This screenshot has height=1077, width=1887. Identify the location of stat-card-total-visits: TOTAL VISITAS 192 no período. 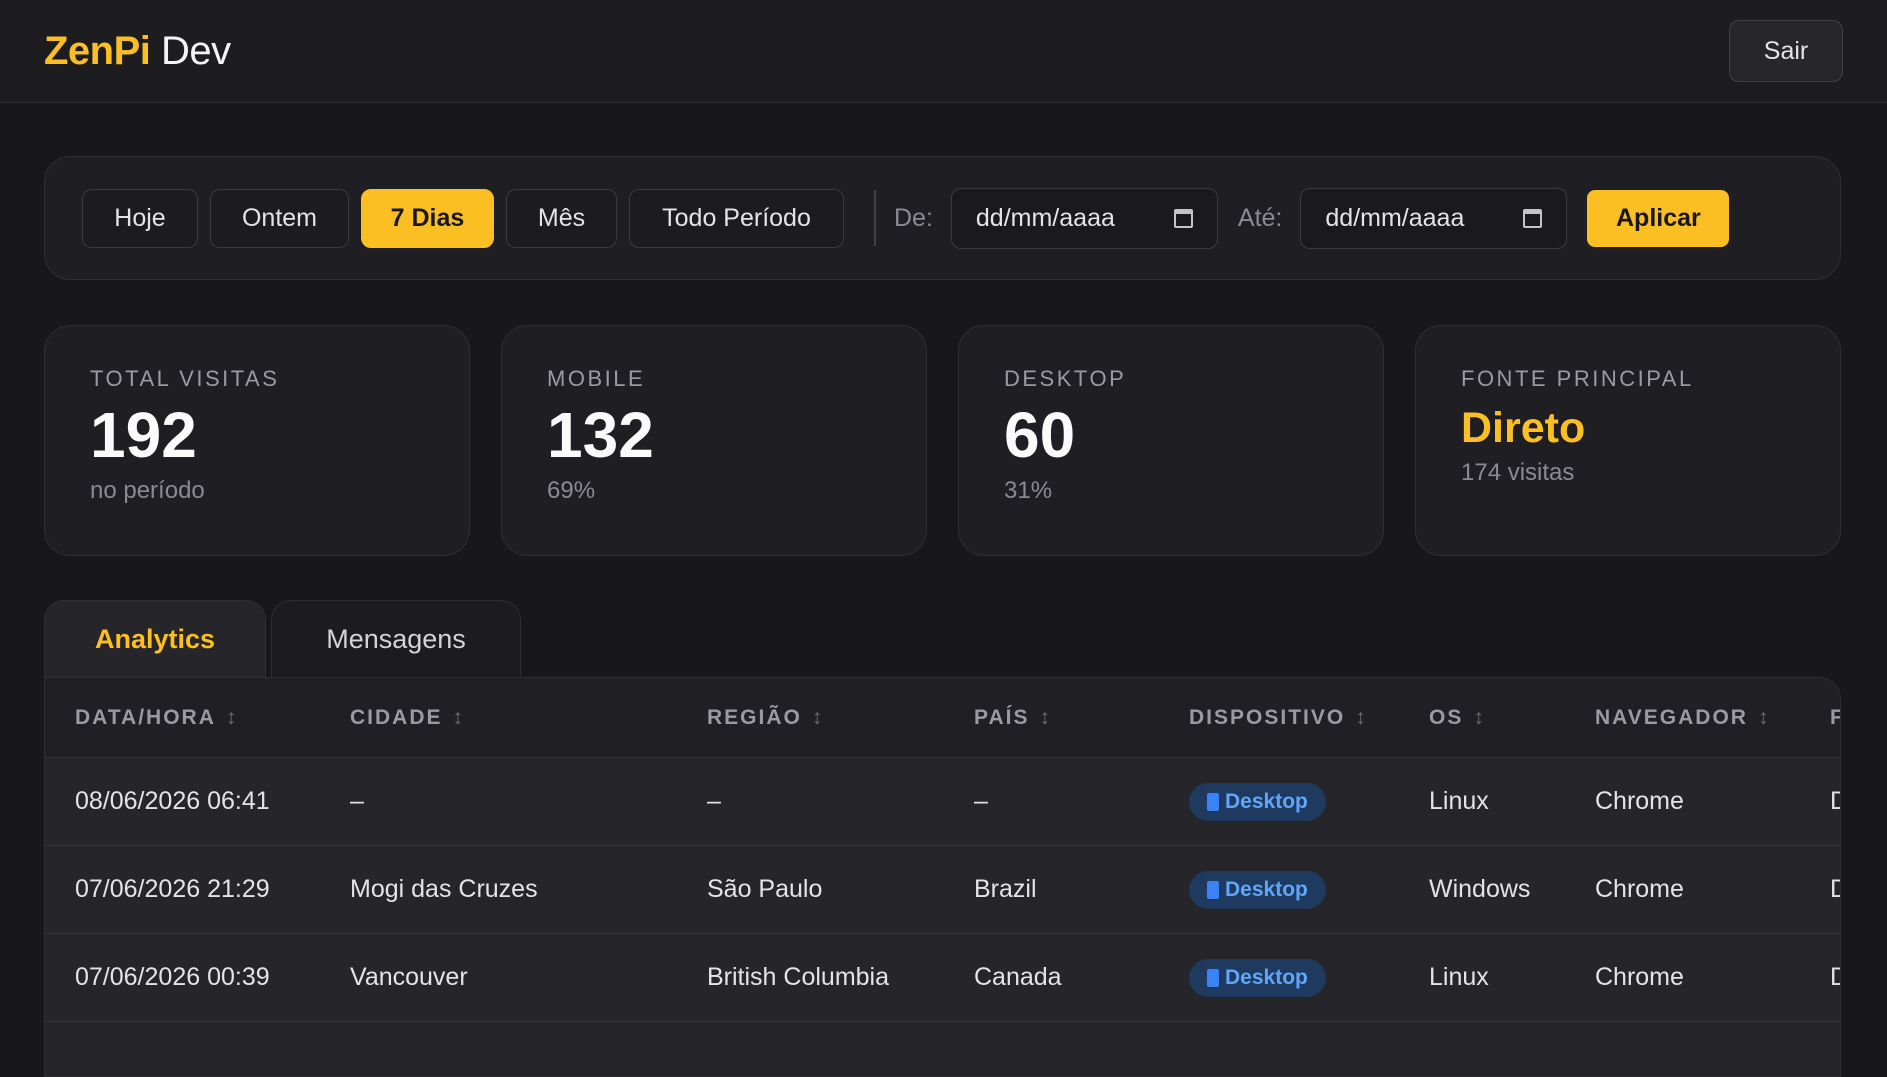
(257, 440).